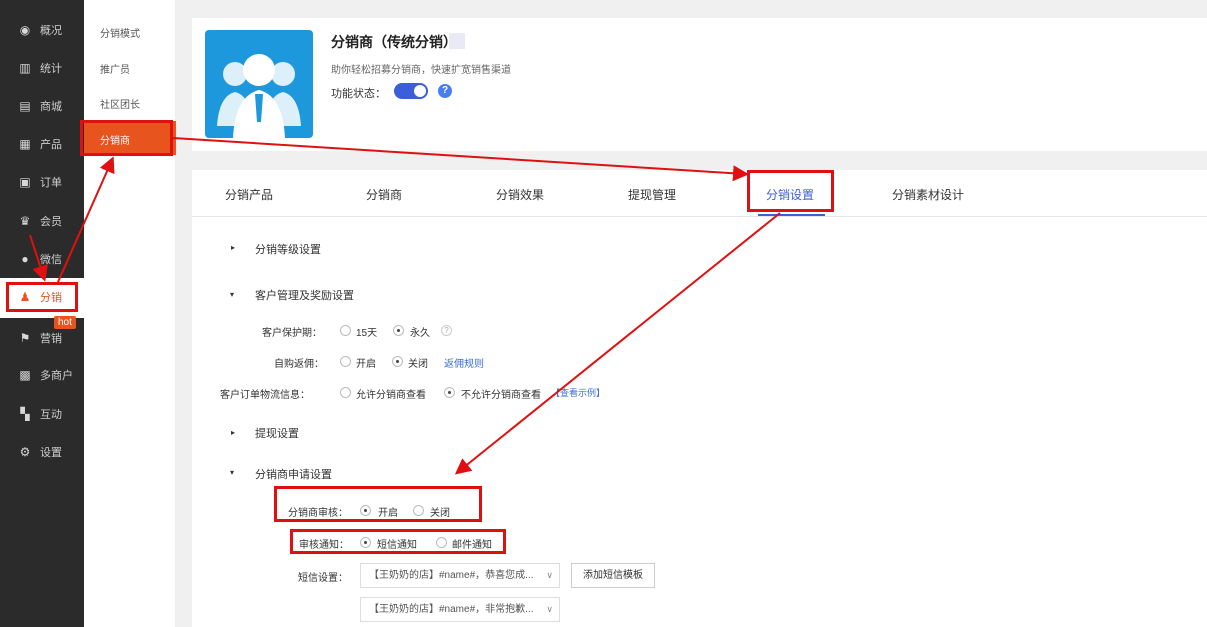 The height and width of the screenshot is (627, 1207). I want to click on nav-item-marketing: ⚑ 营销, so click(42, 338).